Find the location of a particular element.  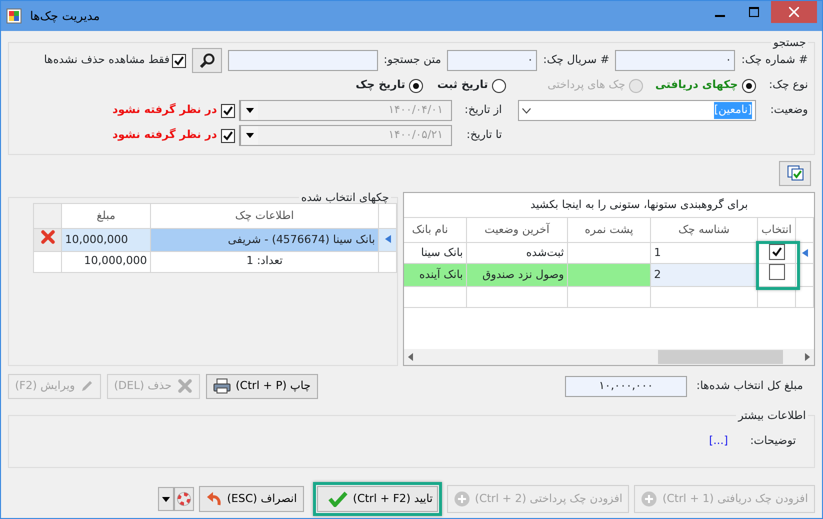

field-label: تا تاریخ: is located at coordinates (483, 135).